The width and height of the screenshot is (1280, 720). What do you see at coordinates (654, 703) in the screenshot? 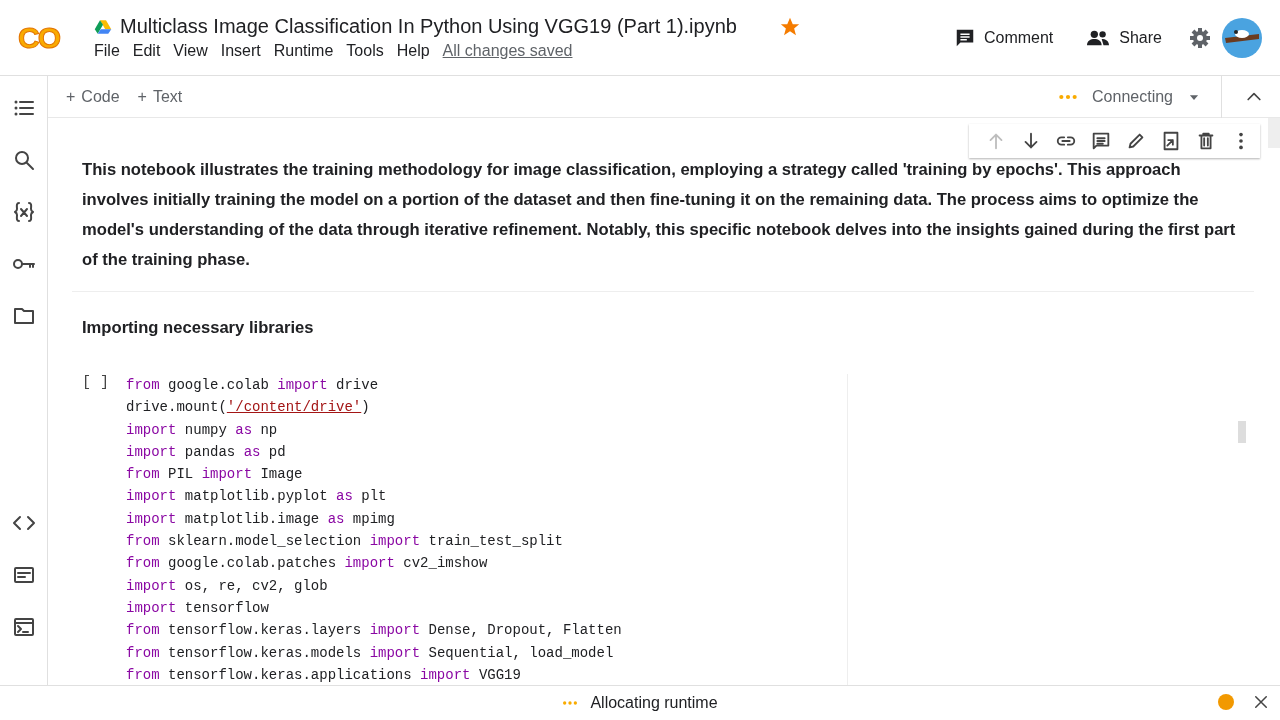
I see `status-text: Allocating runtime` at bounding box center [654, 703].